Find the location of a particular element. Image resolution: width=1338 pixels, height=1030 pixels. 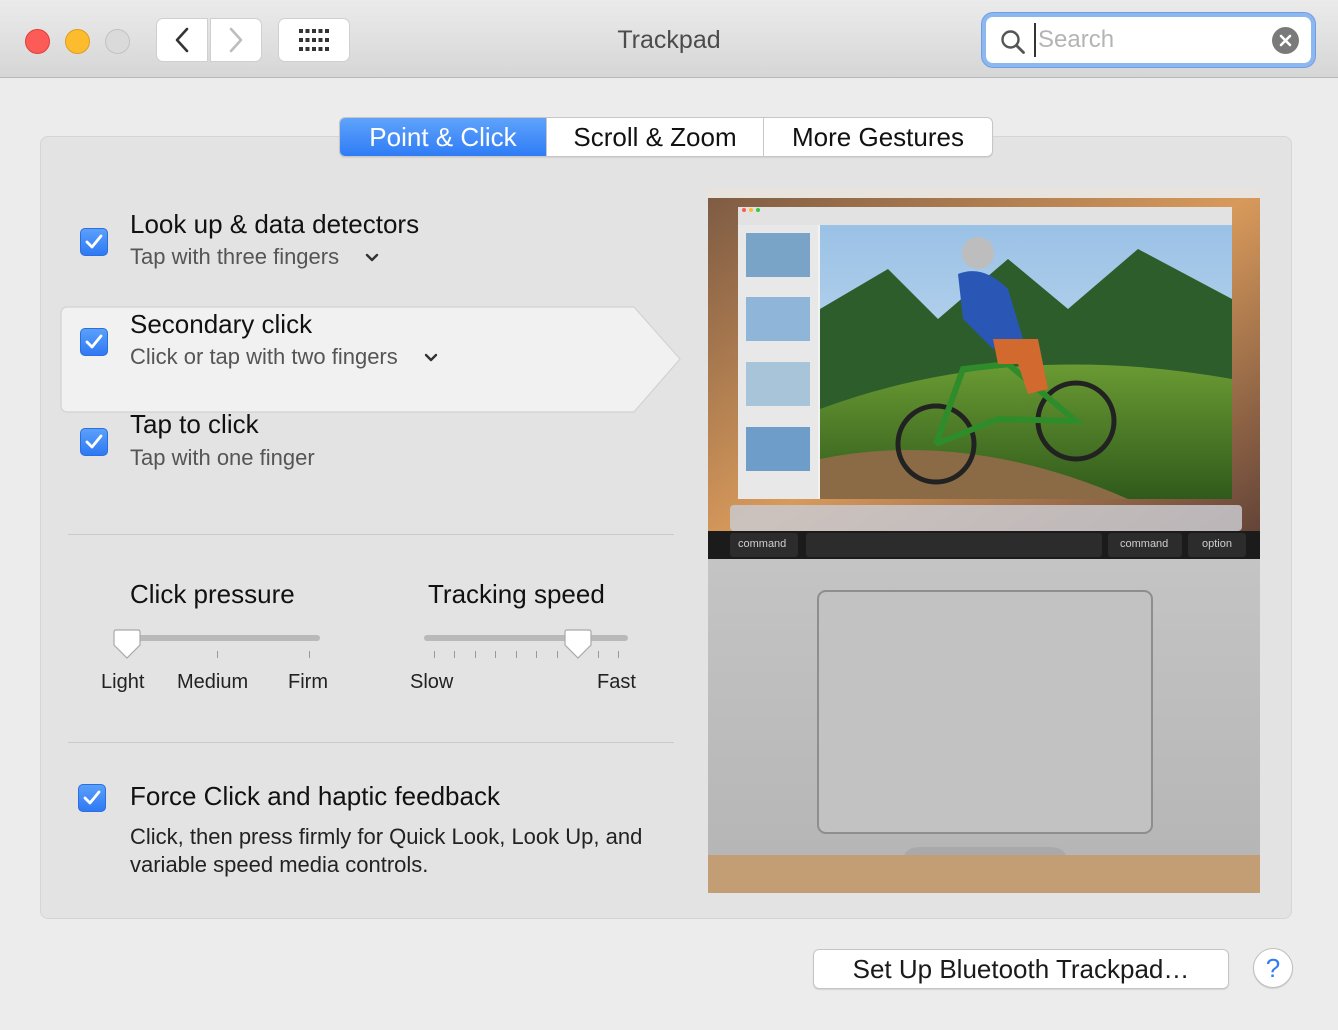

search-input is located at coordinates (1149, 40).